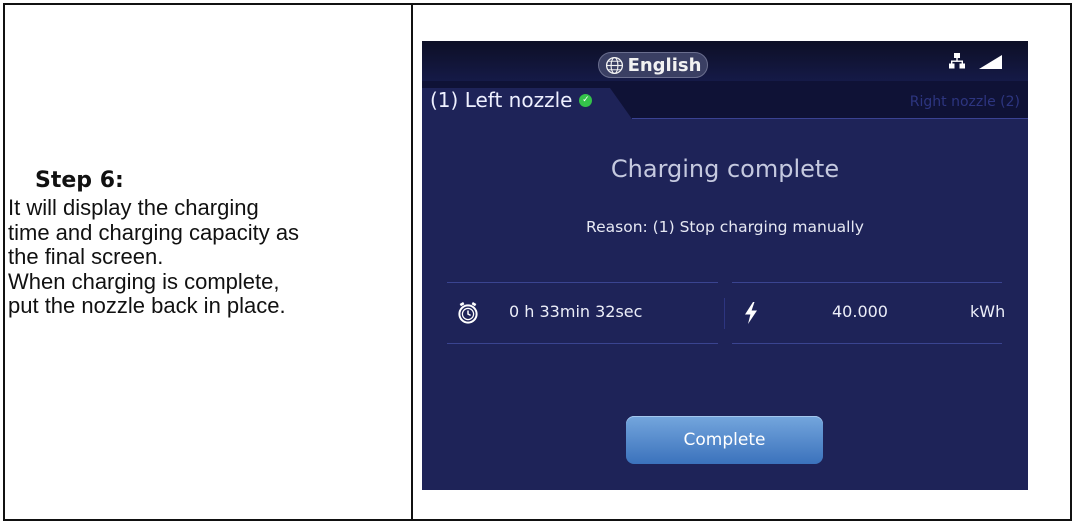 The width and height of the screenshot is (1076, 524). I want to click on language-label: English, so click(664, 65).